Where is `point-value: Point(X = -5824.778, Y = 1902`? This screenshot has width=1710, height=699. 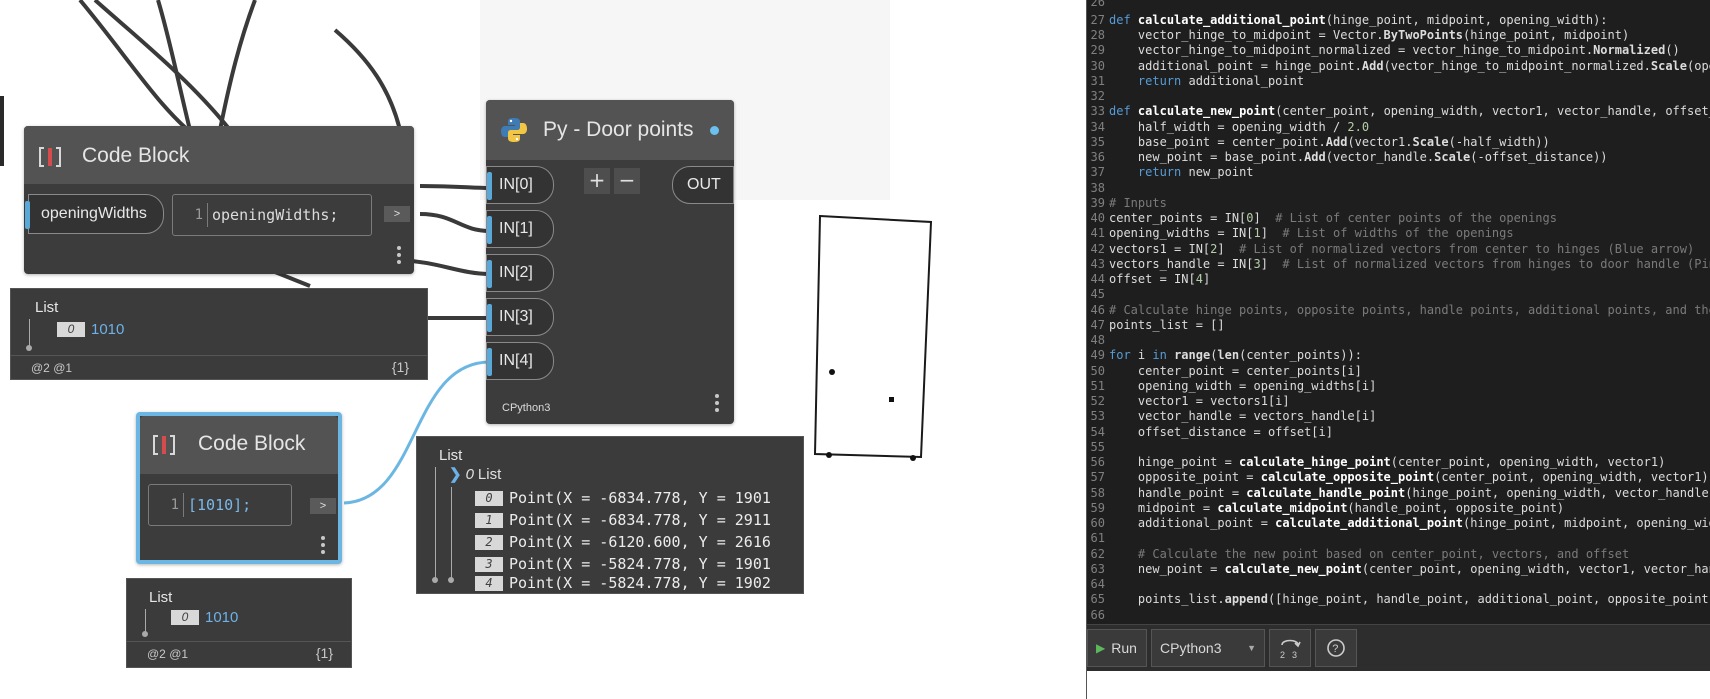 point-value: Point(X = -5824.778, Y = 1902 is located at coordinates (640, 583).